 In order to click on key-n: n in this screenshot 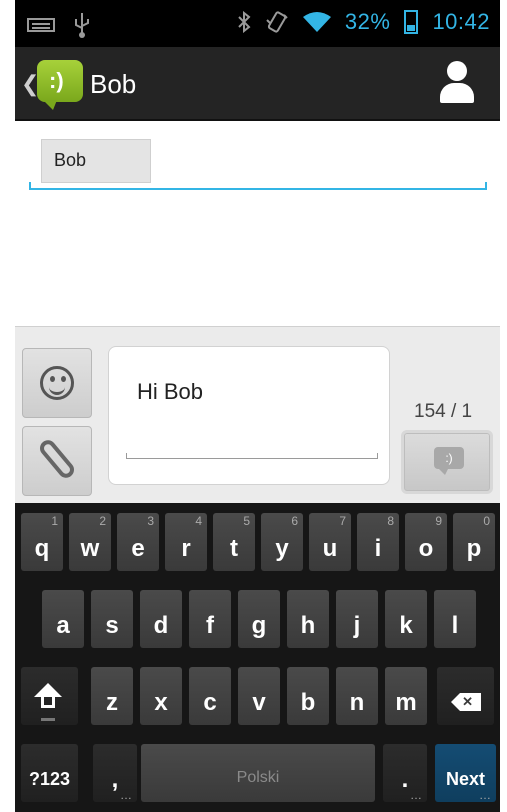, I will do `click(357, 696)`.